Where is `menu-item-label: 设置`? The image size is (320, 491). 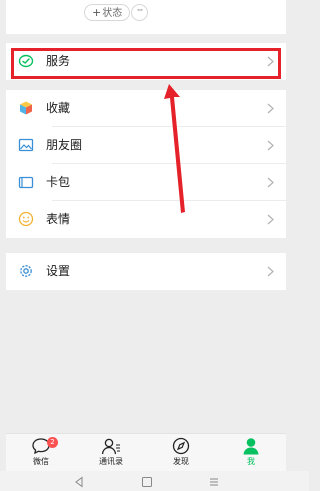
menu-item-label: 设置 is located at coordinates (58, 271).